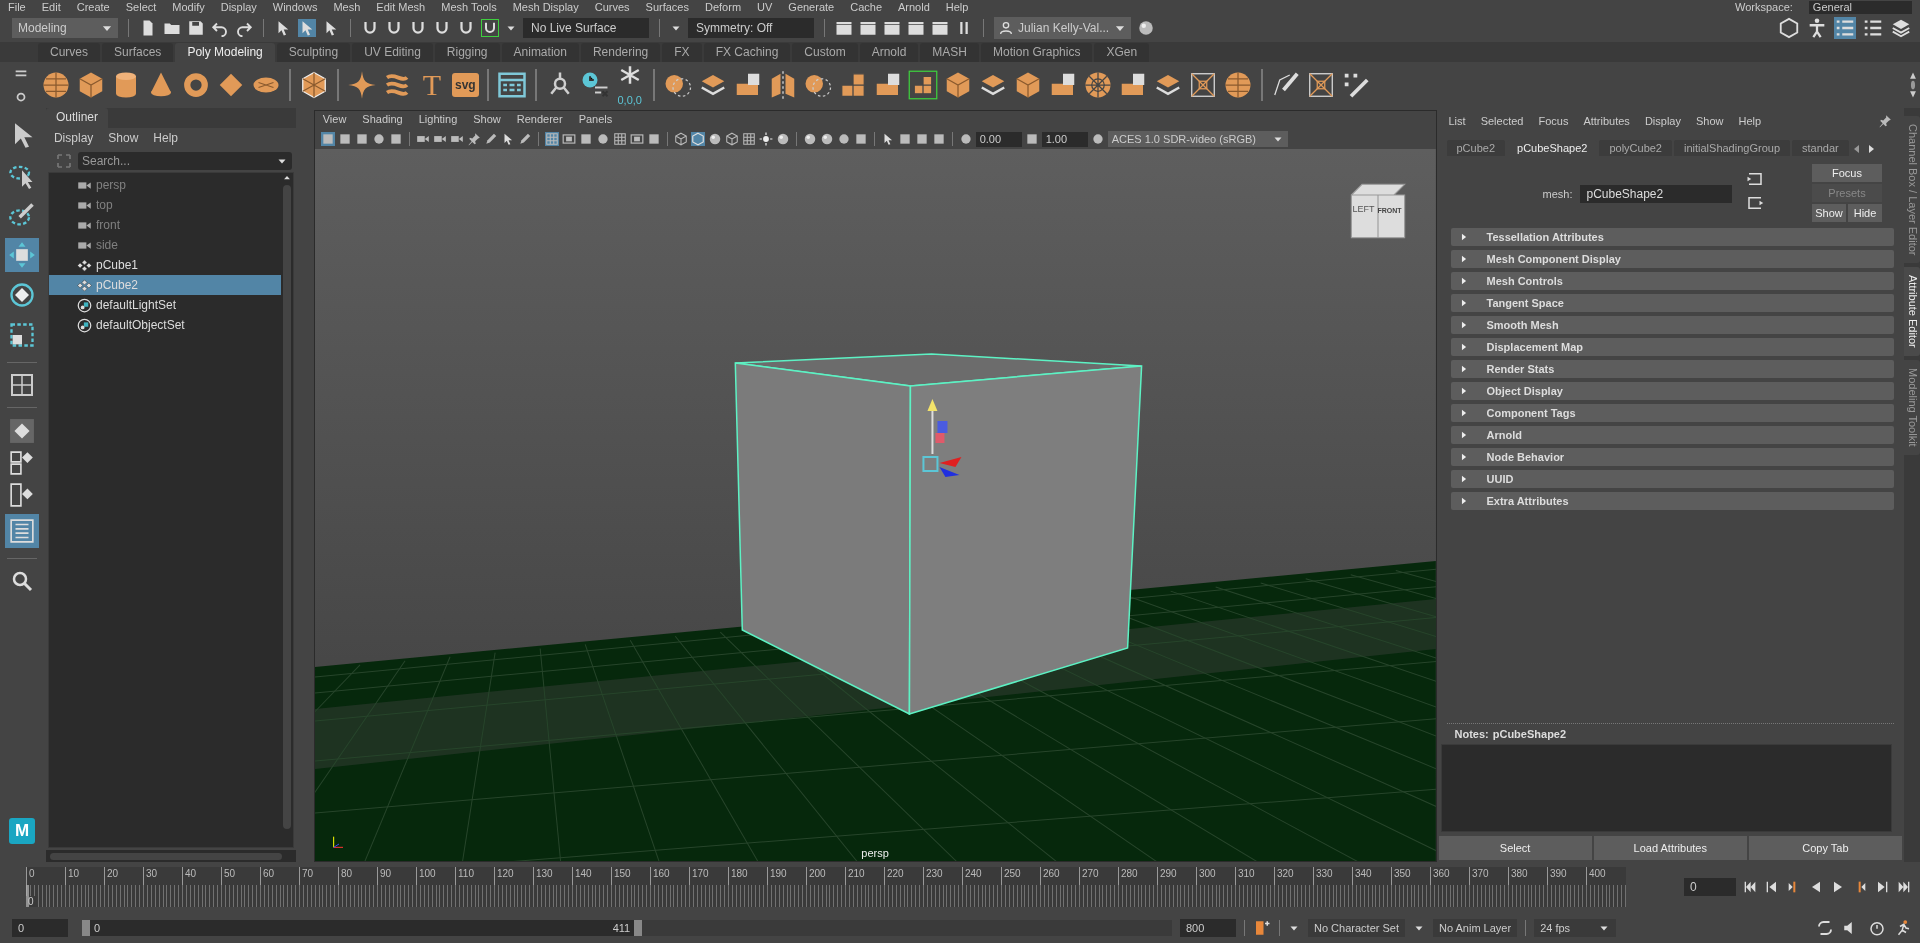 The width and height of the screenshot is (1920, 943). Describe the element at coordinates (1865, 213) in the screenshot. I see `attribute-editor-button: Hide` at that location.